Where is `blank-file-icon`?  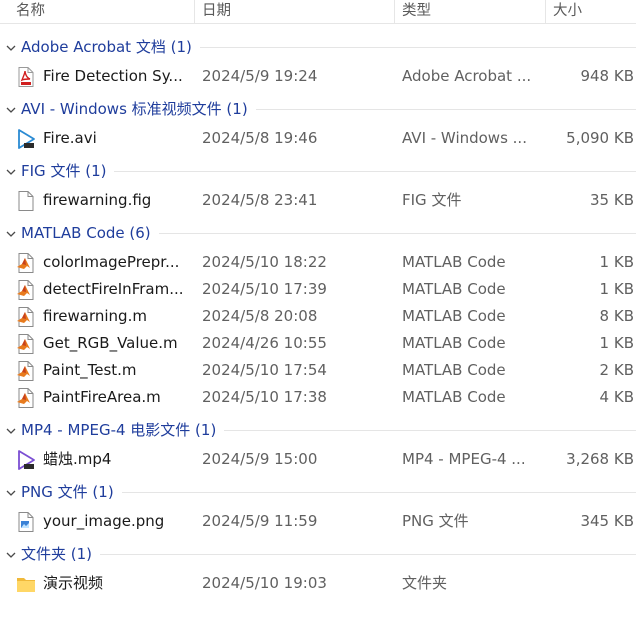 blank-file-icon is located at coordinates (26, 201).